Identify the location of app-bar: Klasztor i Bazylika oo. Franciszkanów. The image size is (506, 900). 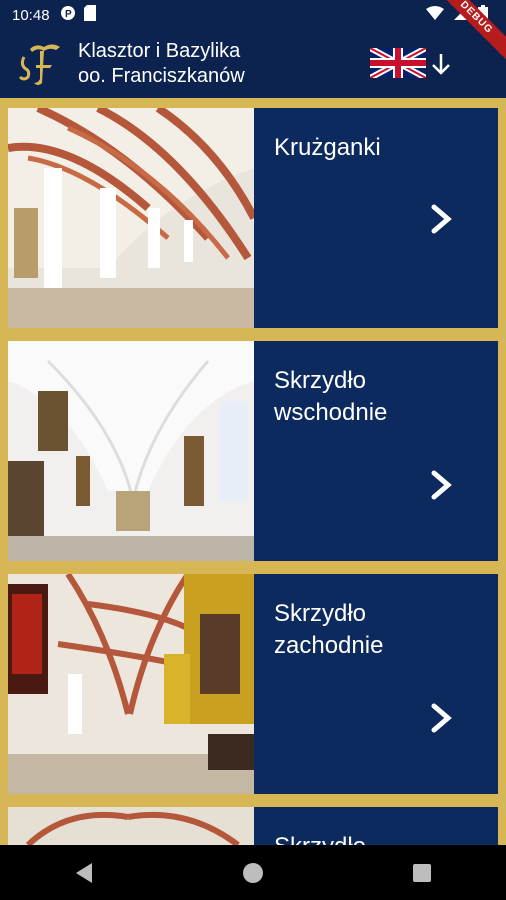
(253, 64).